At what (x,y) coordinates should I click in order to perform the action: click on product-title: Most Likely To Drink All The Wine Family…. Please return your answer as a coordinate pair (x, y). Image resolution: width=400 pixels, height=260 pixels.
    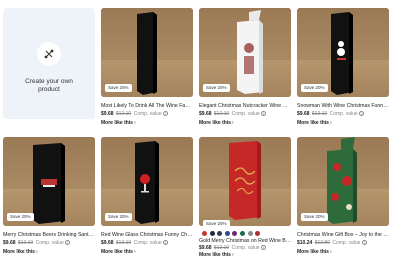
    Looking at the image, I should click on (147, 106).